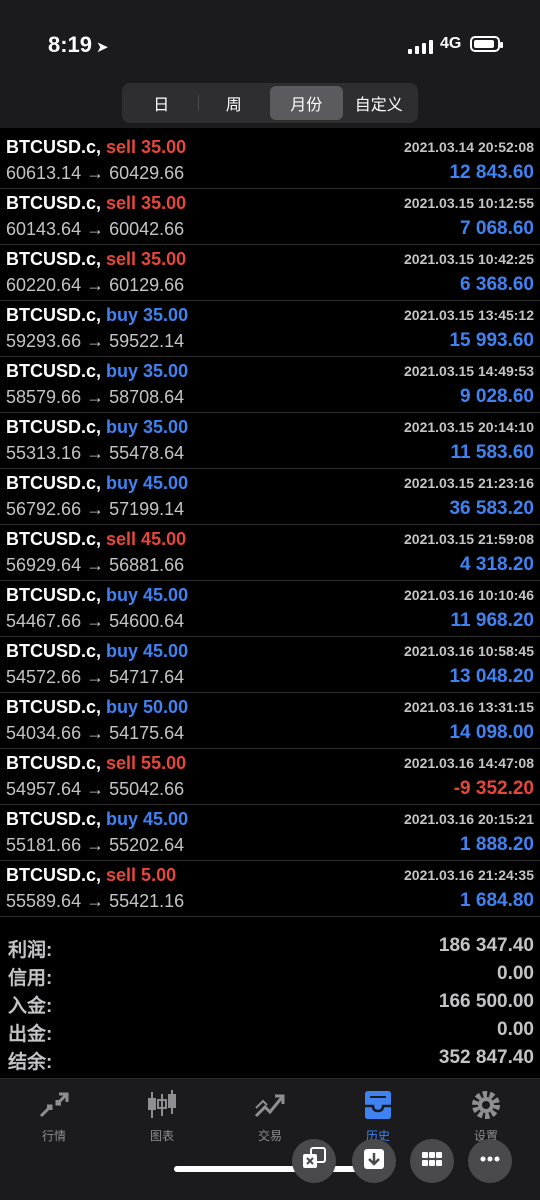  What do you see at coordinates (497, 844) in the screenshot?
I see `trade-profit: 1 888.20` at bounding box center [497, 844].